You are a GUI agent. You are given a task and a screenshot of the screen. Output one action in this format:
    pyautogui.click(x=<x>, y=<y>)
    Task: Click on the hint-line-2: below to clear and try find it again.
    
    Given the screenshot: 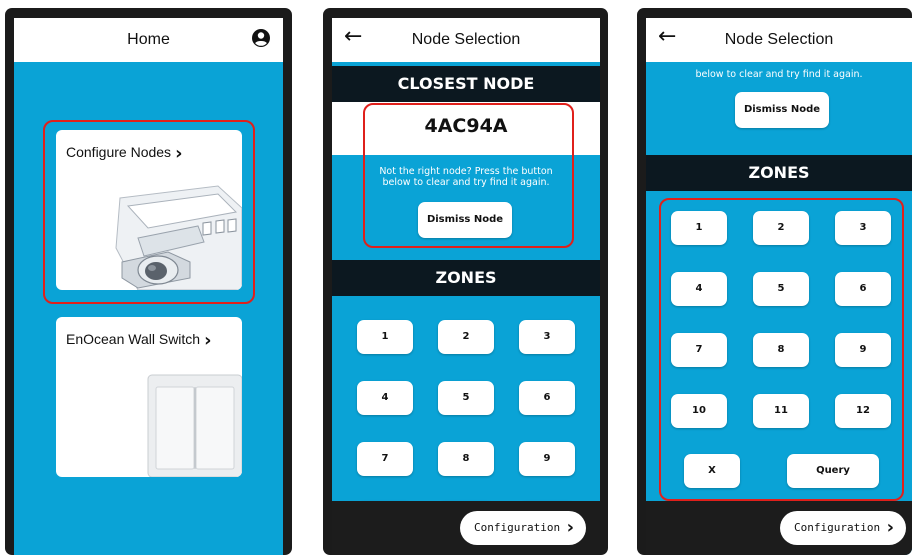 What is the action you would take?
    pyautogui.click(x=779, y=74)
    